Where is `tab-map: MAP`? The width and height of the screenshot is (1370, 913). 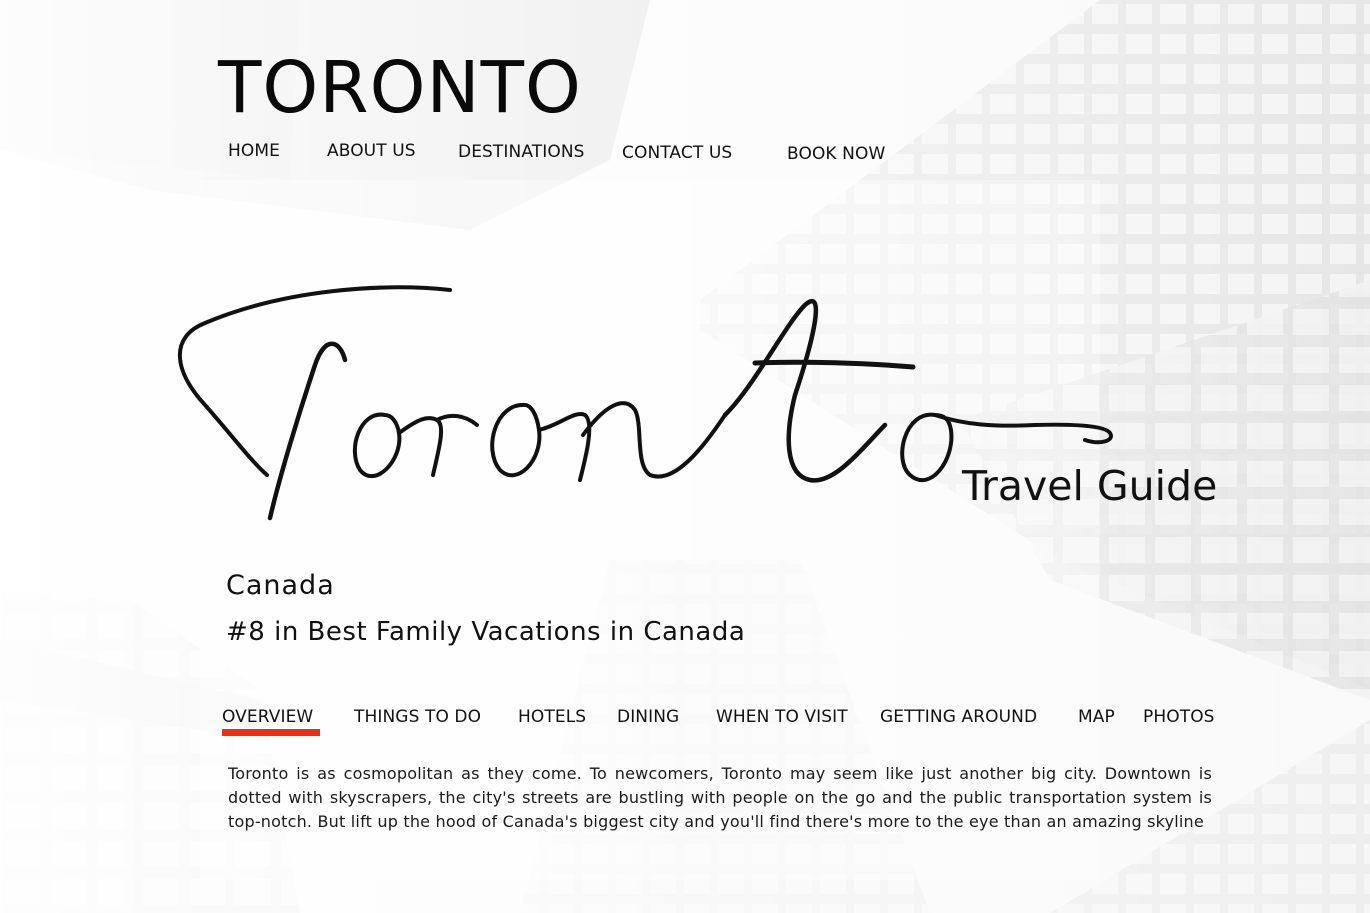
tab-map: MAP is located at coordinates (1096, 717).